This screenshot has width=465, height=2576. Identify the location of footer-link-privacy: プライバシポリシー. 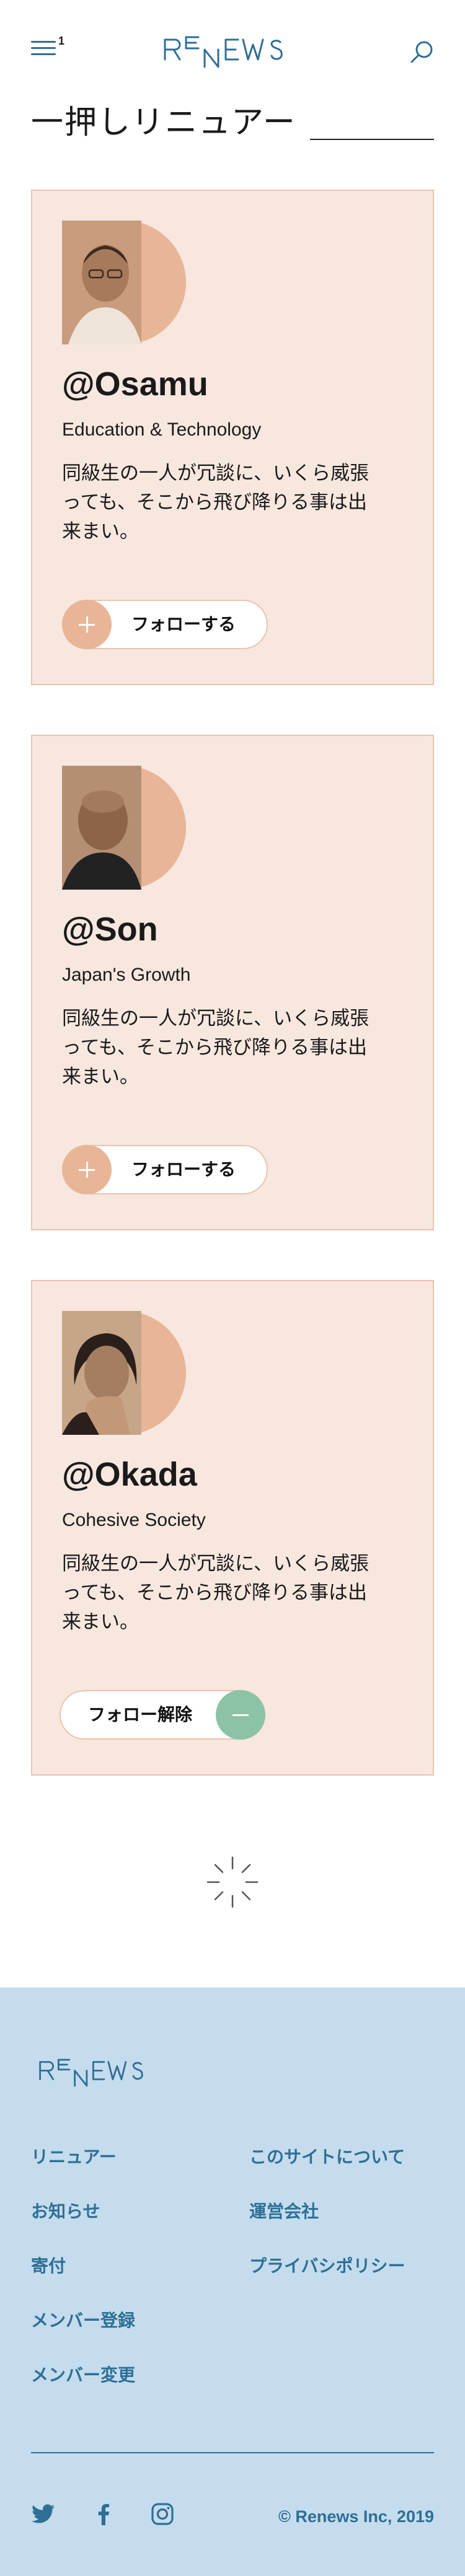
(327, 2266).